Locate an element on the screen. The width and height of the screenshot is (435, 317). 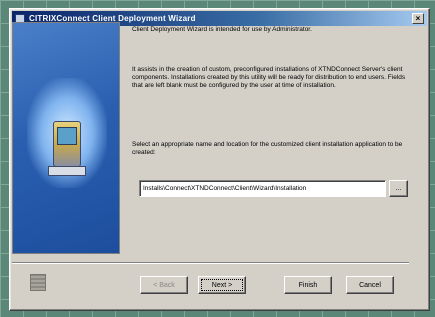
cradle-icon is located at coordinates (67, 171).